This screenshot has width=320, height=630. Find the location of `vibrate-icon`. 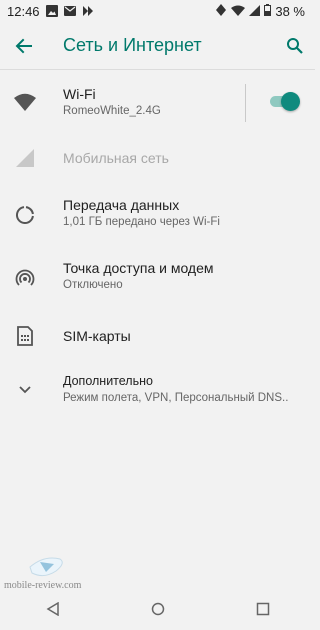

vibrate-icon is located at coordinates (221, 11).